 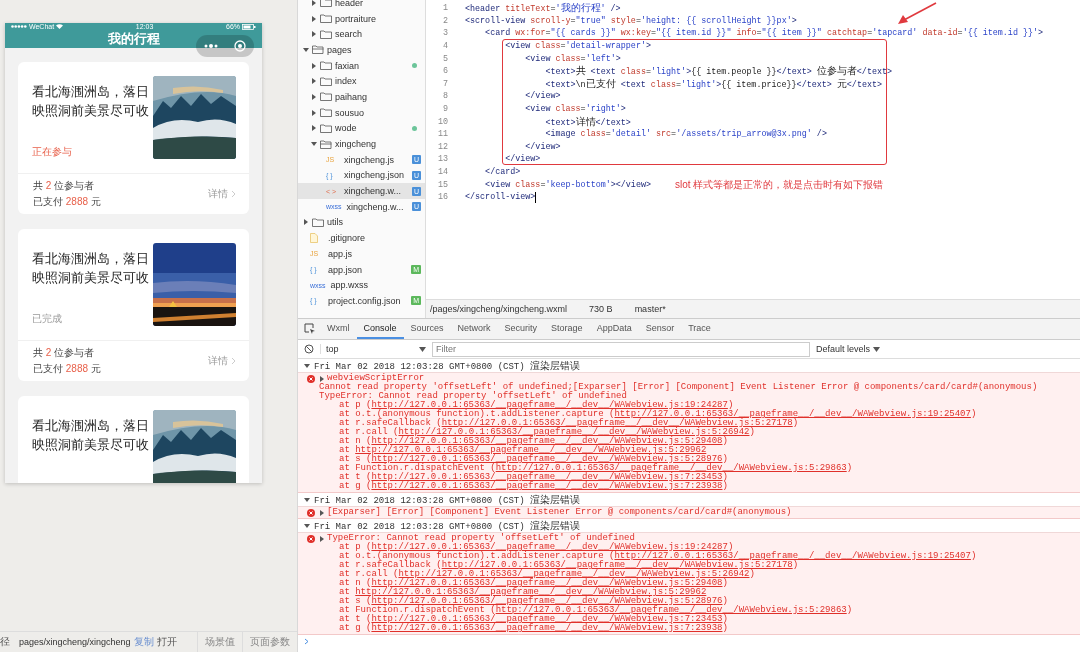 What do you see at coordinates (577, 46) in the screenshot?
I see `code-line: <view class='detail-wrapper'>` at bounding box center [577, 46].